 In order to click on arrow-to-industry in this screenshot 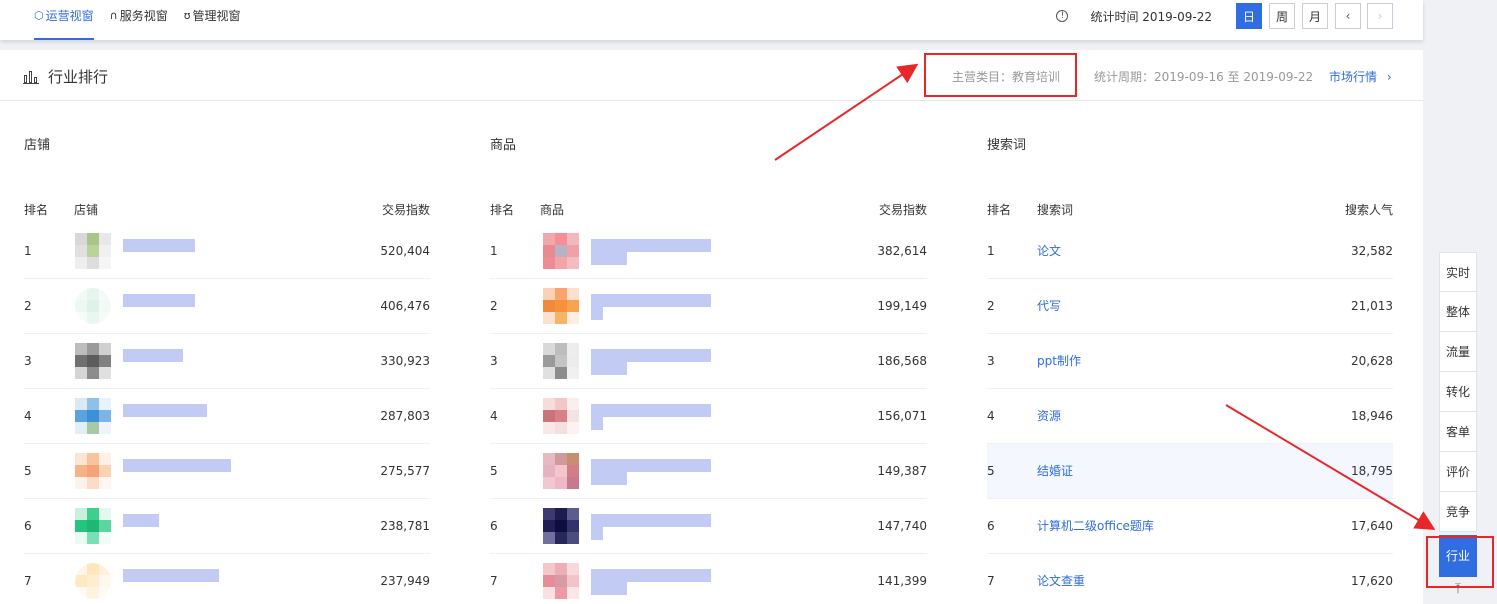, I will do `click(1330, 467)`.